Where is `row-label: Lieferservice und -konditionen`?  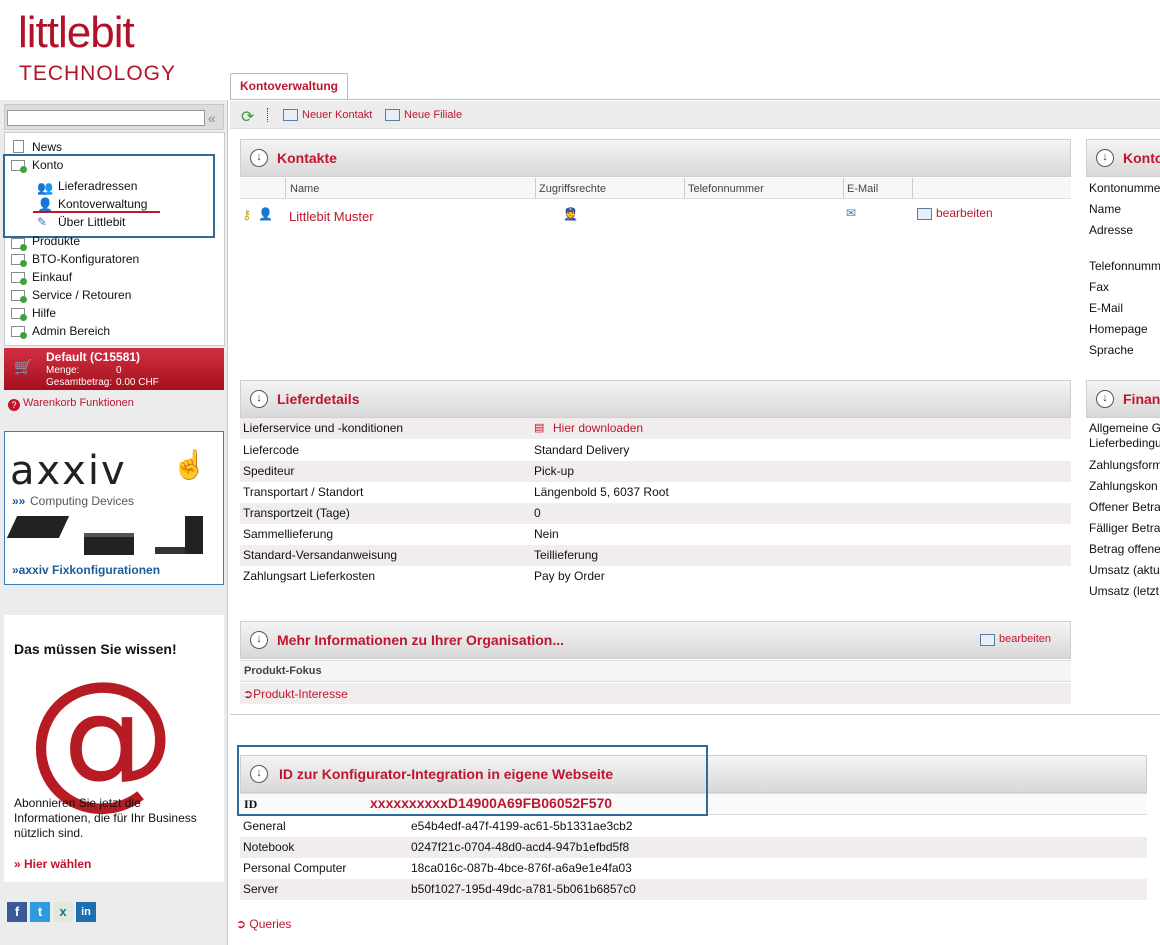 row-label: Lieferservice und -konditionen is located at coordinates (323, 428).